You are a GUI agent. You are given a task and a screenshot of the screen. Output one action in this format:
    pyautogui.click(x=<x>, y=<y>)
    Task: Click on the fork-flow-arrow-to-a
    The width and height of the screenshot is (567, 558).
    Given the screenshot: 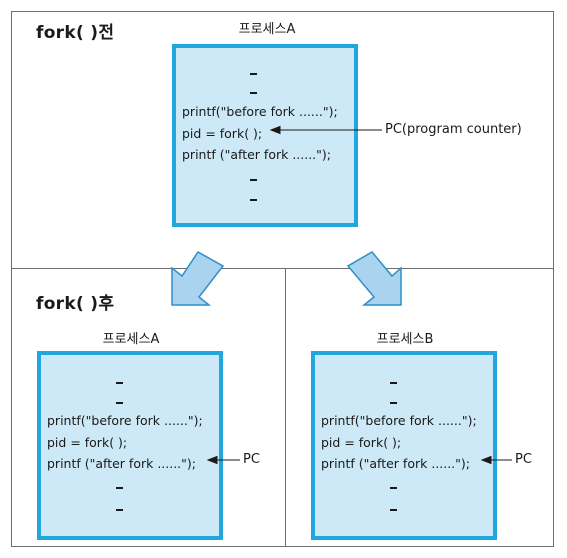 What is the action you would take?
    pyautogui.click(x=198, y=278)
    